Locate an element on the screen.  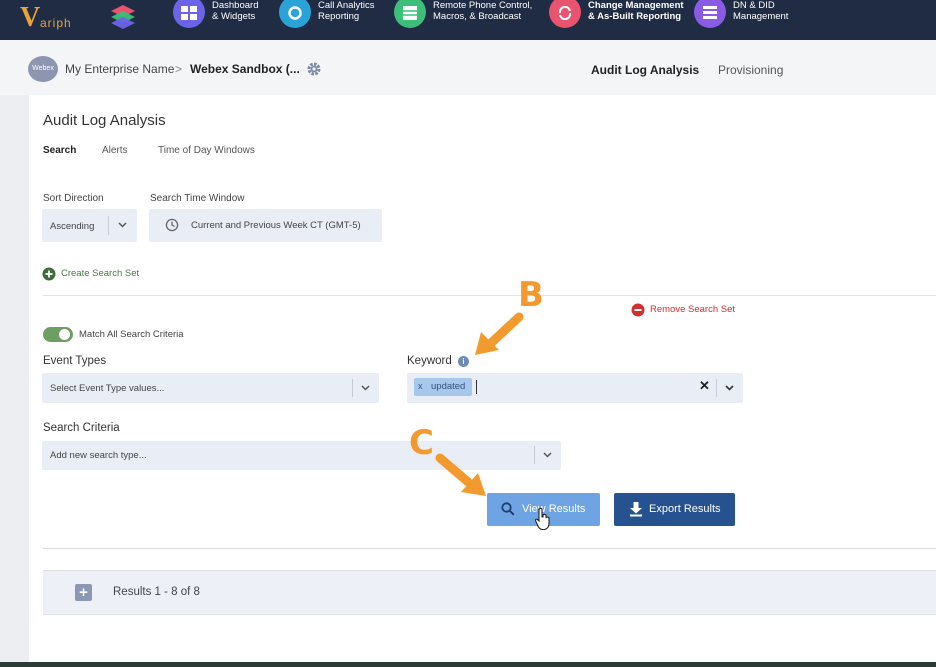
search-icon is located at coordinates (508, 509).